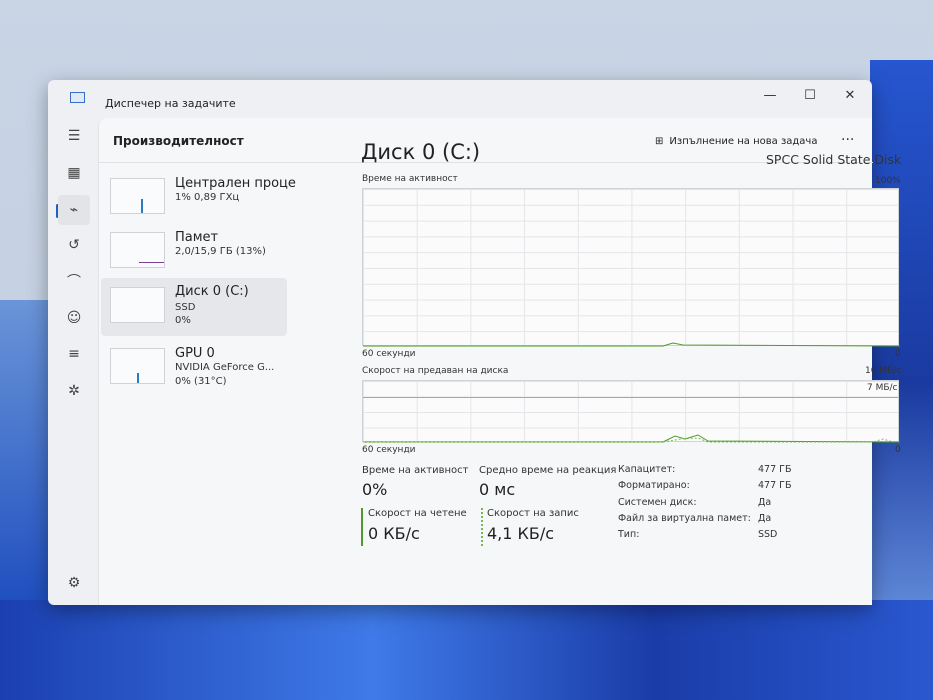 This screenshot has width=933, height=700. What do you see at coordinates (137, 250) in the screenshot?
I see `memory-thumbnail` at bounding box center [137, 250].